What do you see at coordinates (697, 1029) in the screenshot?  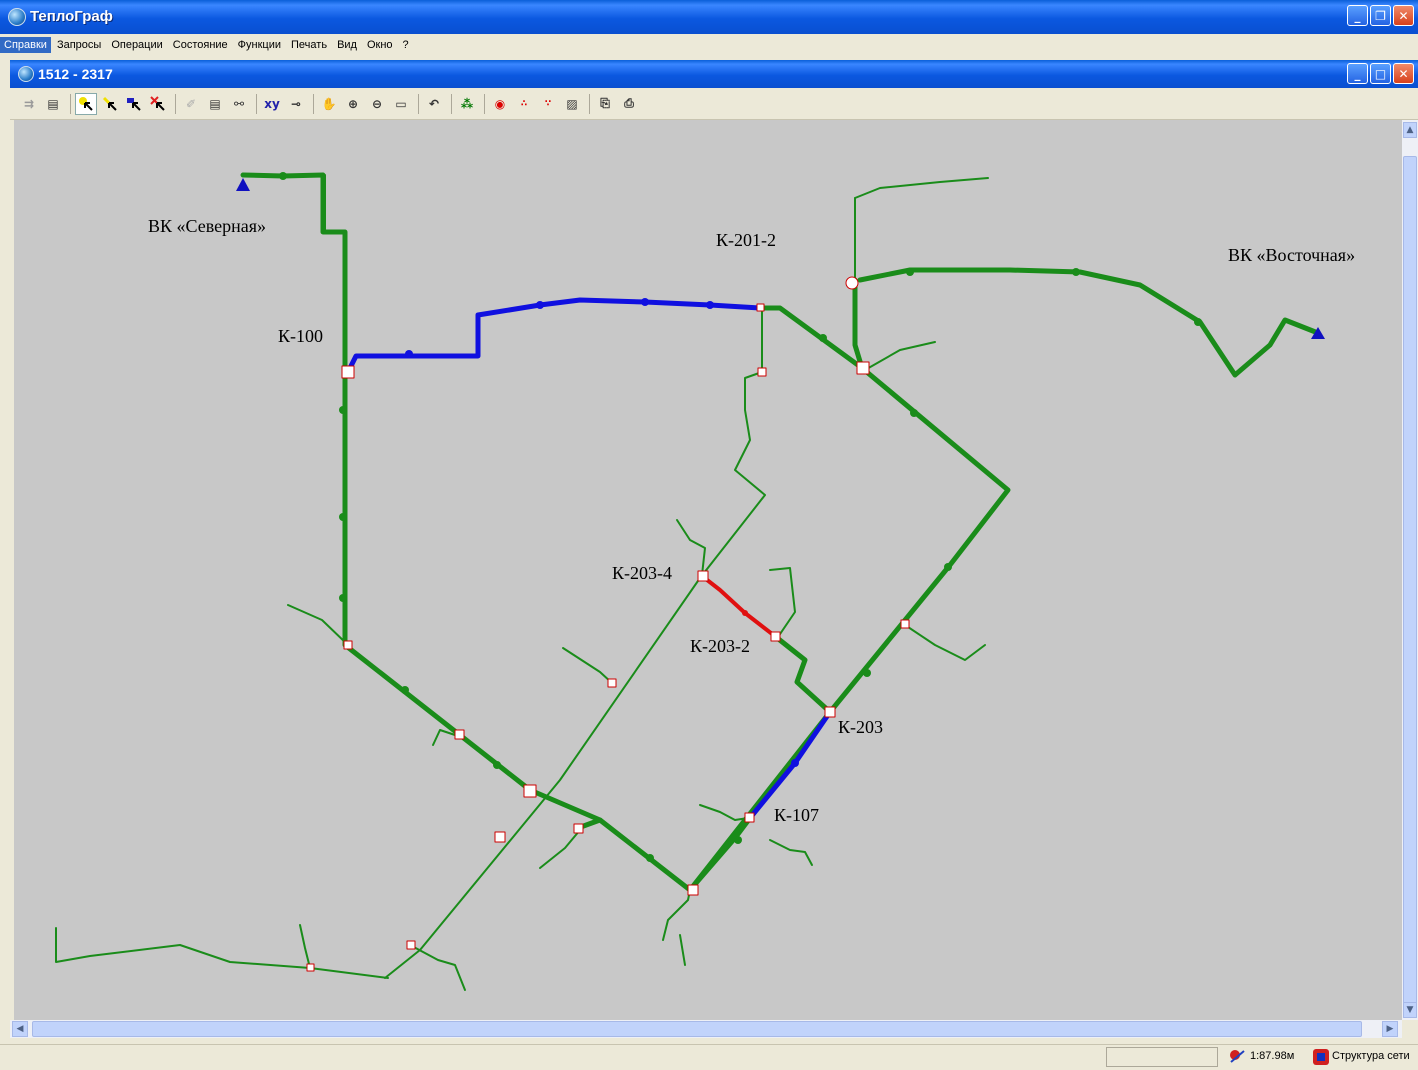 I see `horizontal-scroll-thumb` at bounding box center [697, 1029].